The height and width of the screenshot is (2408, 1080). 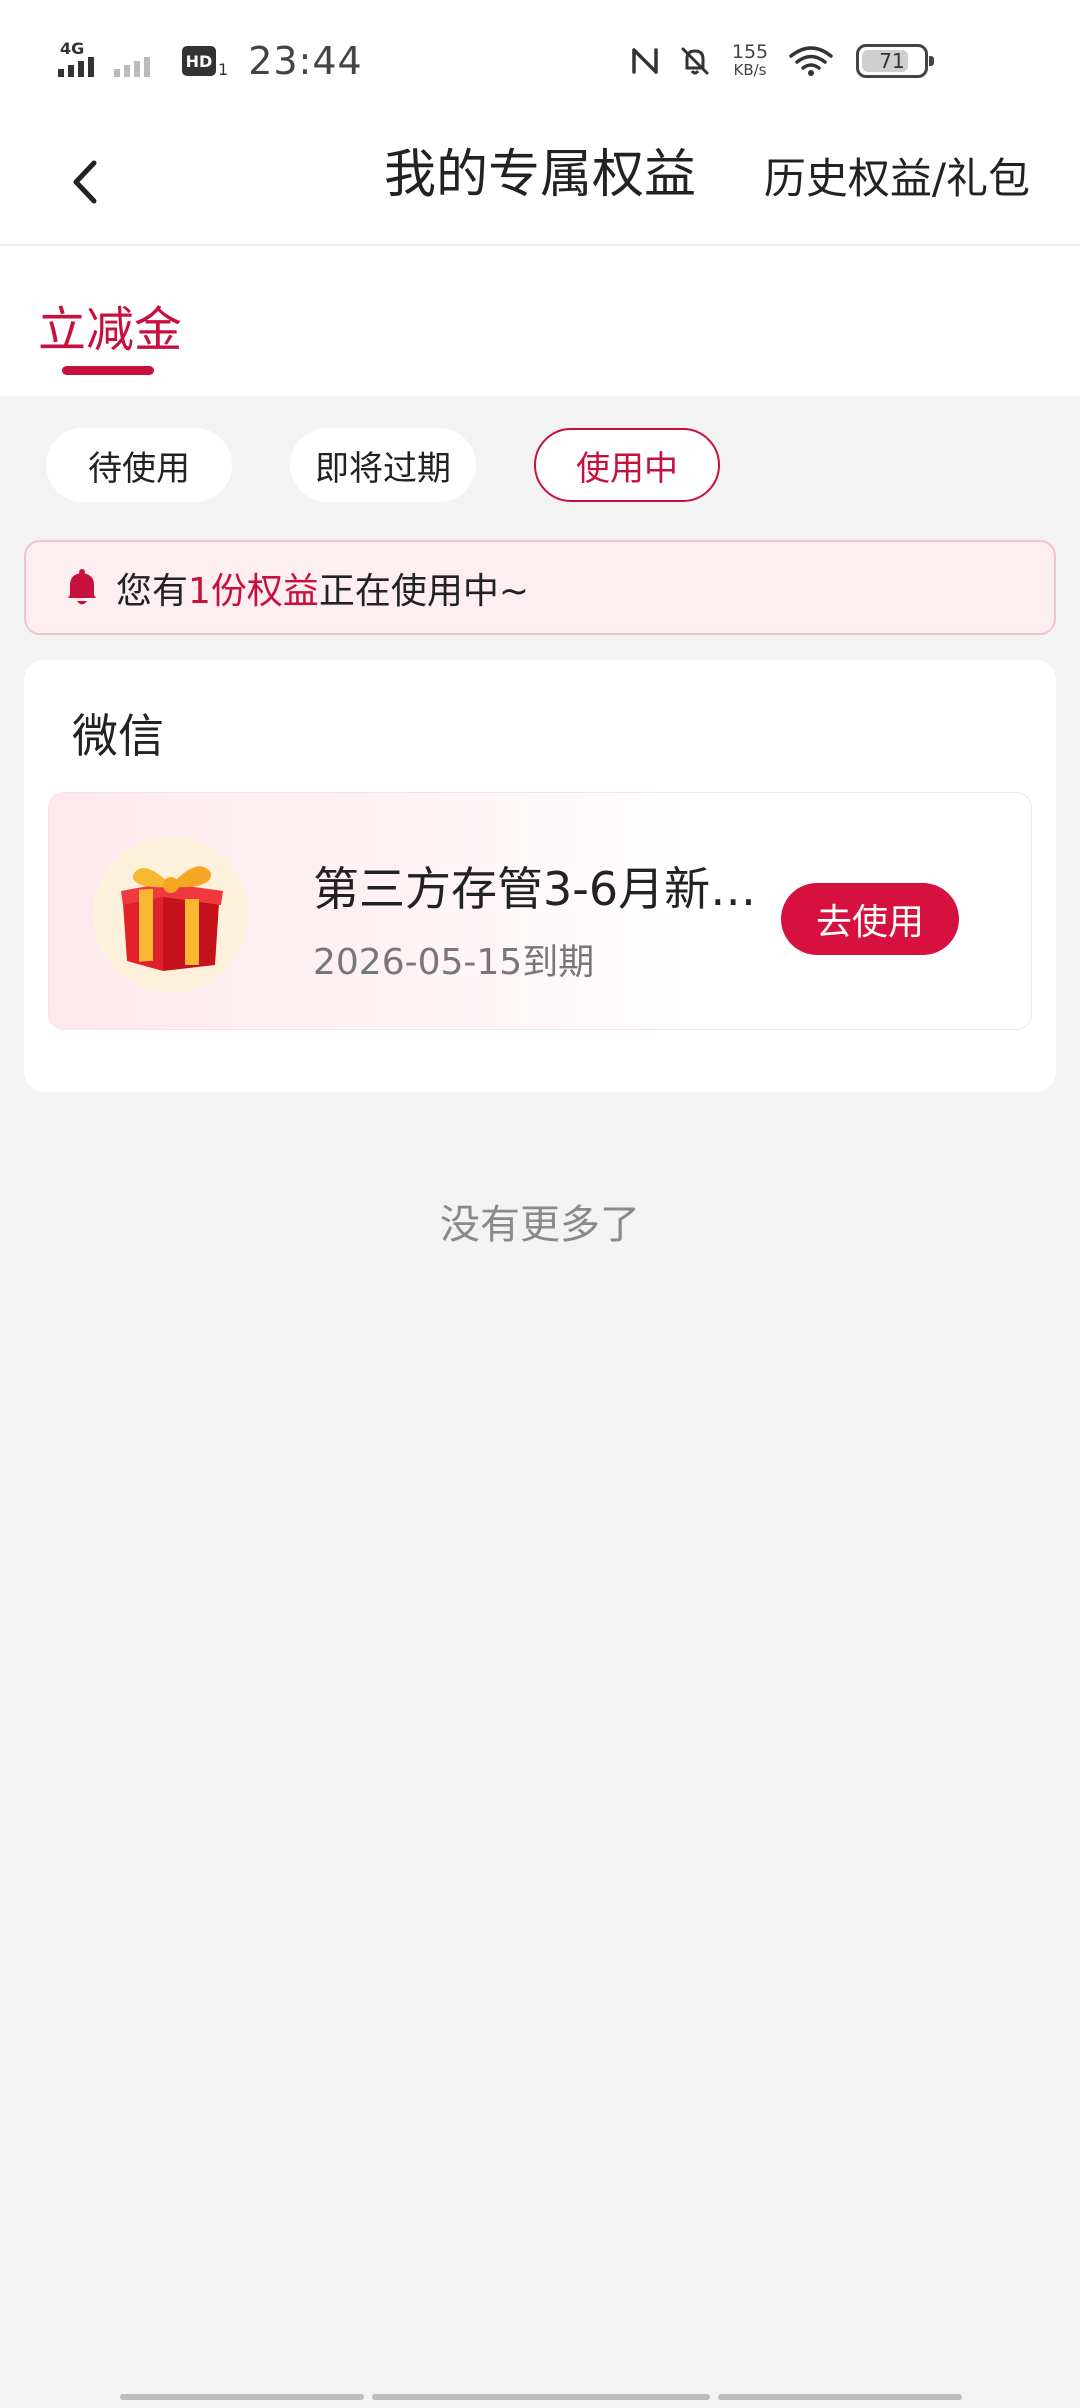 I want to click on filter-in-use: 使用中, so click(x=627, y=465).